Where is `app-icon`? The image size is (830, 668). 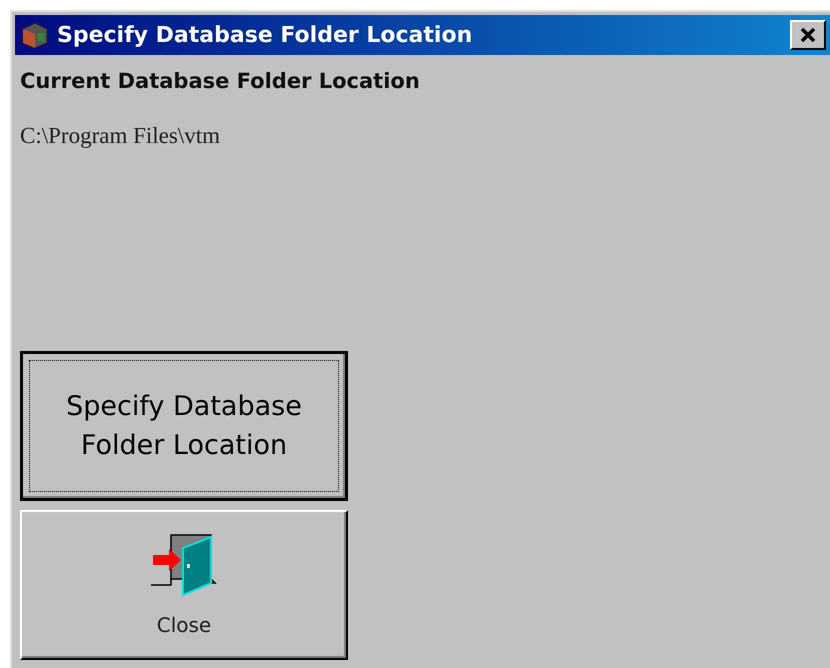
app-icon is located at coordinates (35, 35).